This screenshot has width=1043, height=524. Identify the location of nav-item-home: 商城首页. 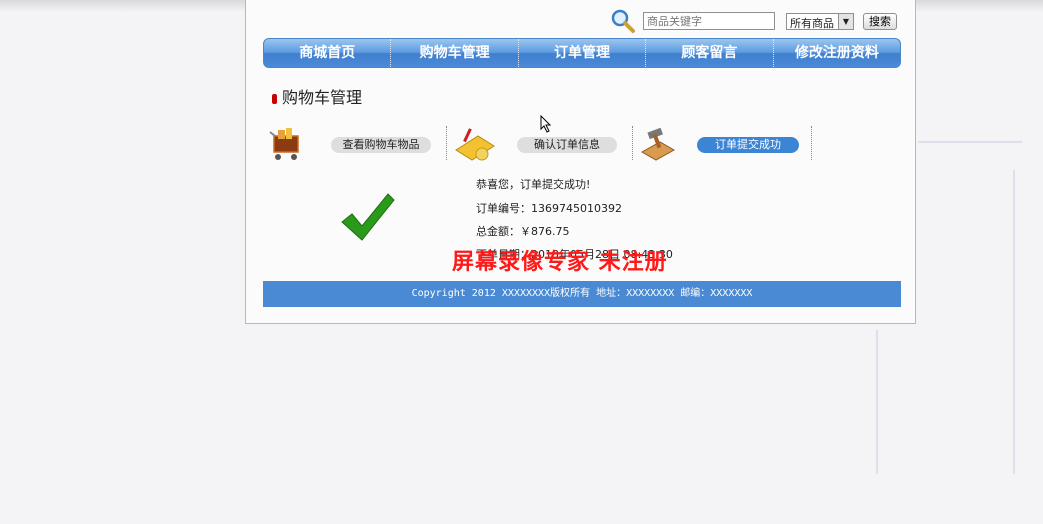
(328, 53).